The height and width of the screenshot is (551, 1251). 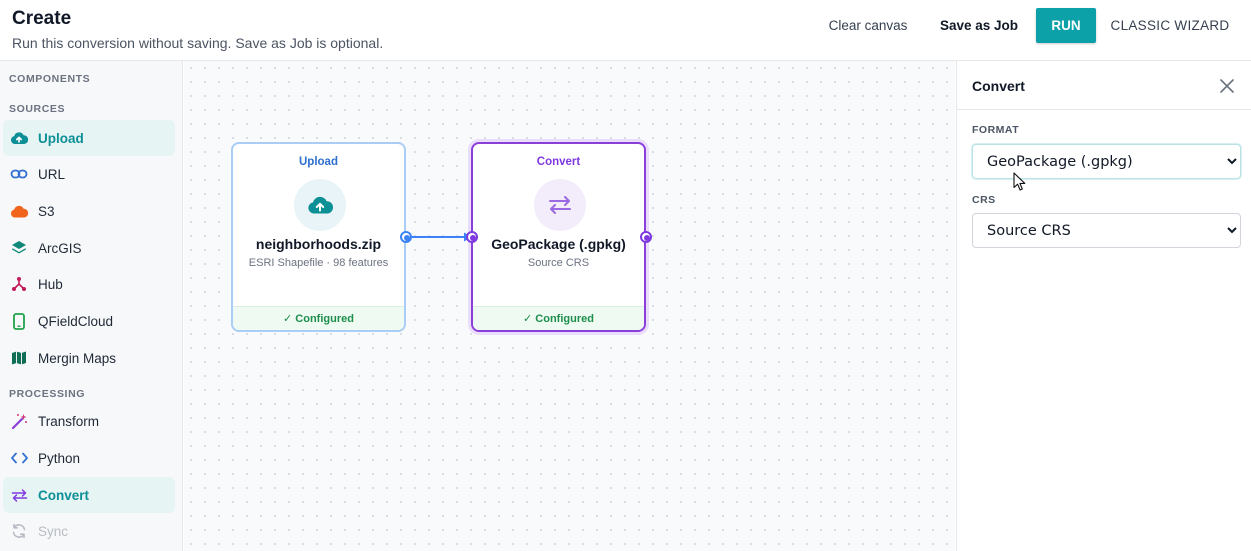 What do you see at coordinates (19, 531) in the screenshot?
I see `sync-icon` at bounding box center [19, 531].